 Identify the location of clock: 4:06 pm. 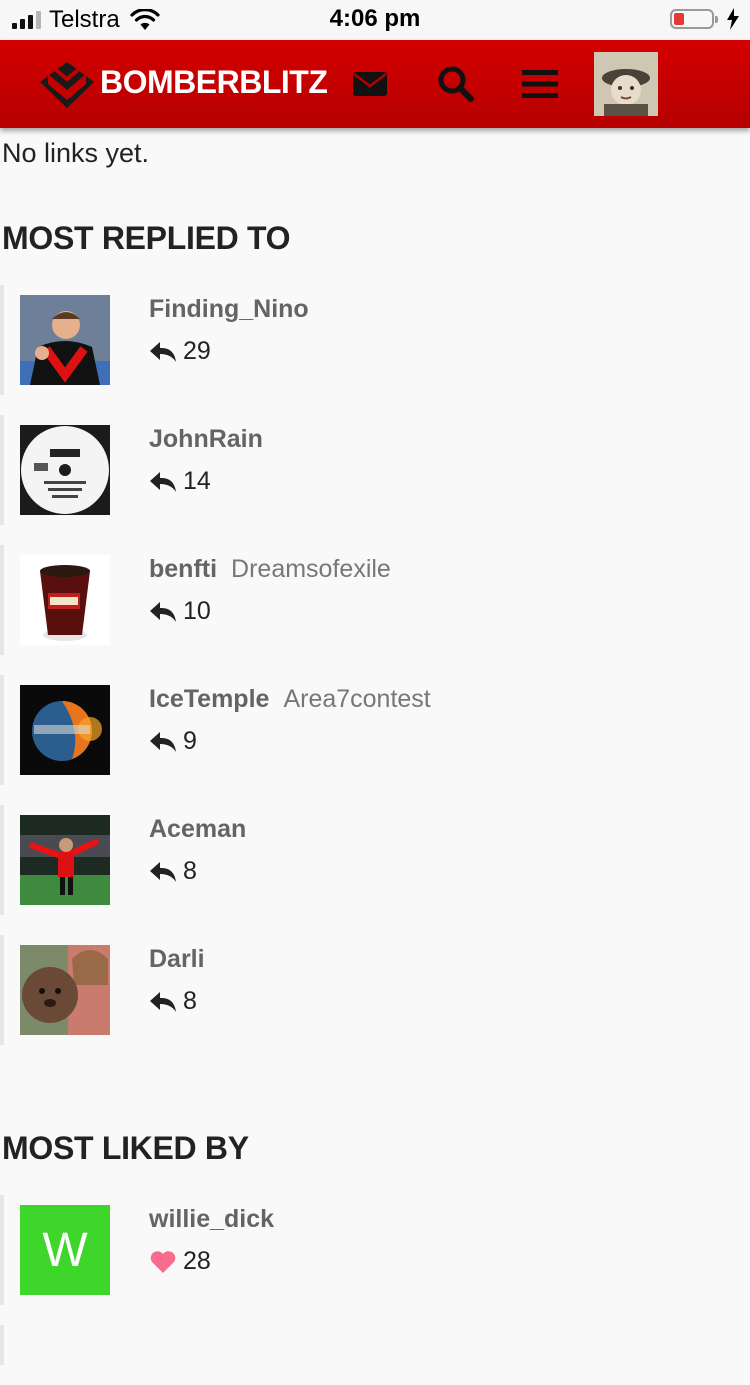
(375, 18).